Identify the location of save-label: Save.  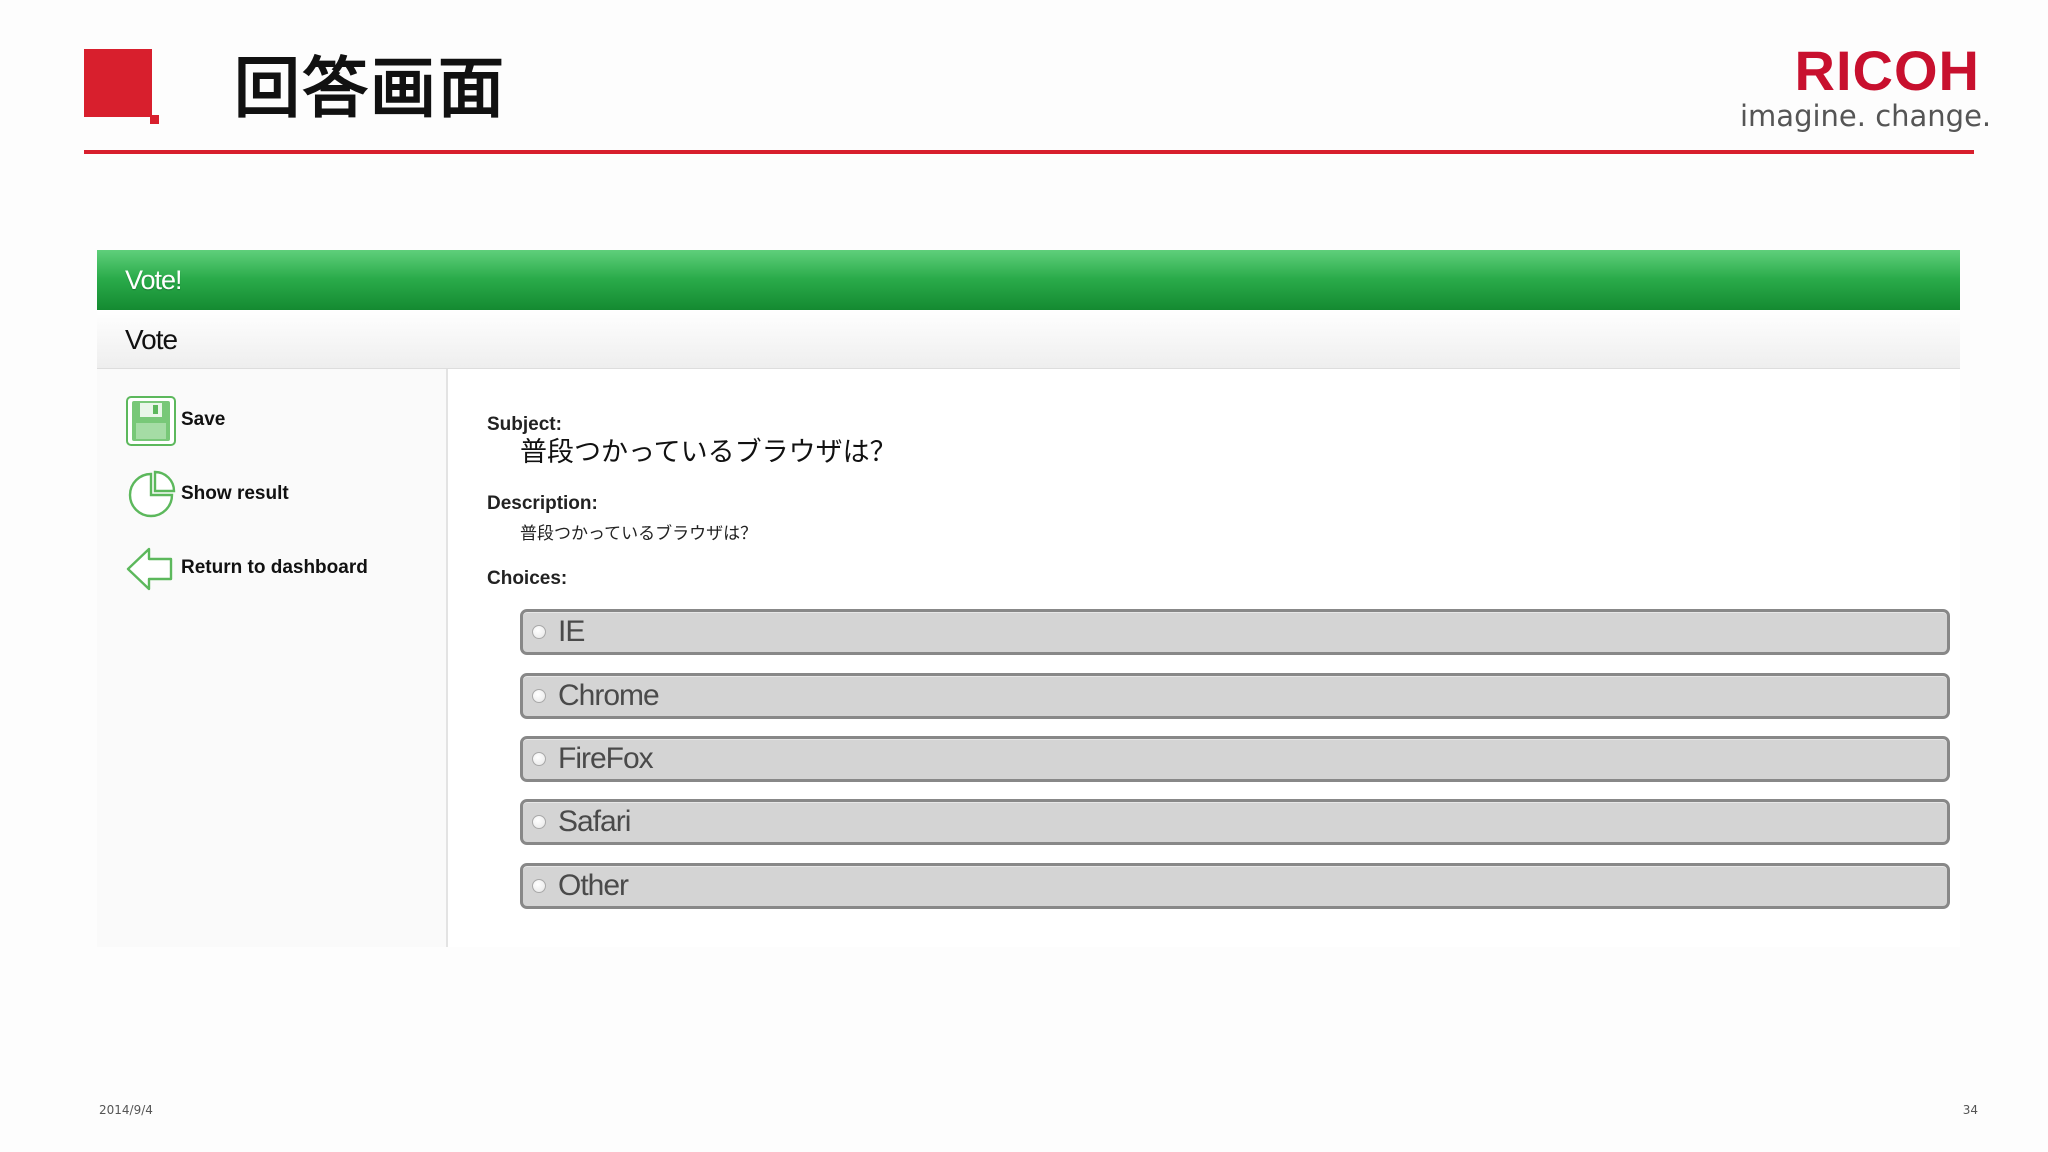
(203, 419).